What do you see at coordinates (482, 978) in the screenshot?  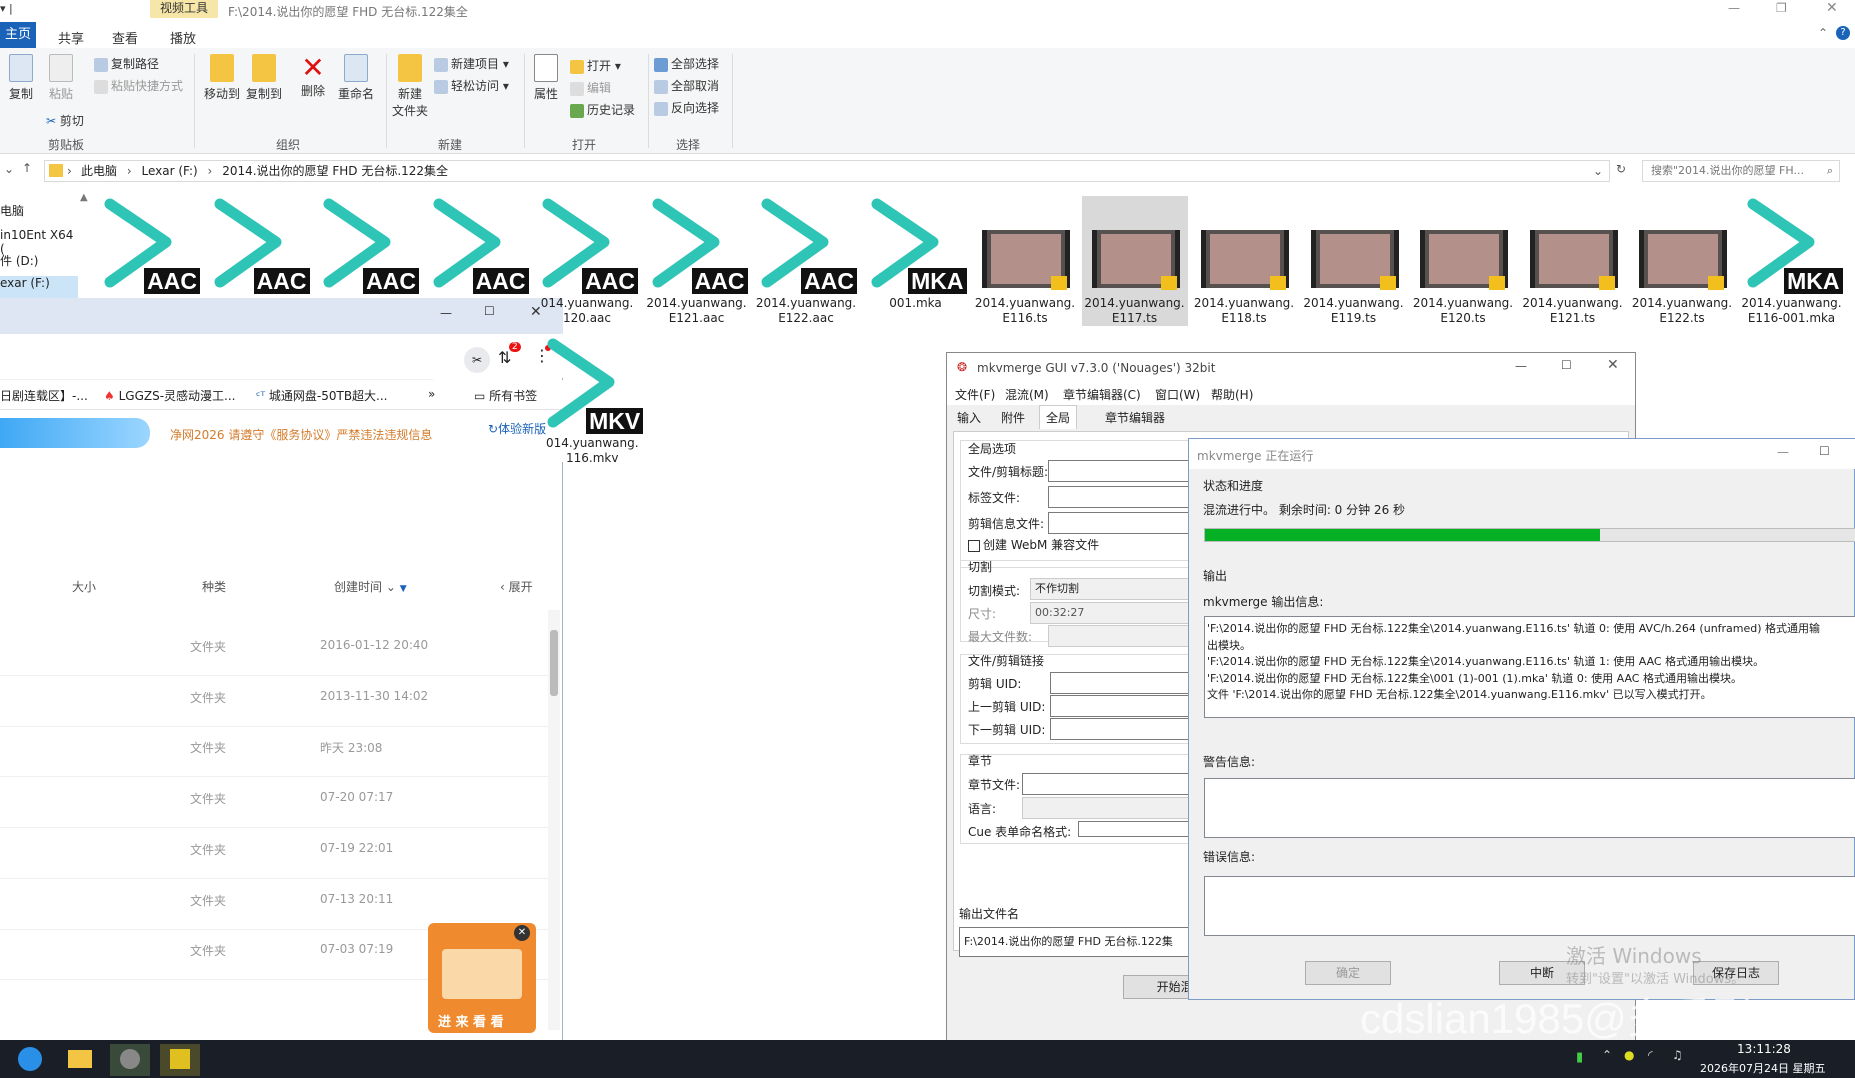 I see `ad-banner: ✕ 进 来 看 看` at bounding box center [482, 978].